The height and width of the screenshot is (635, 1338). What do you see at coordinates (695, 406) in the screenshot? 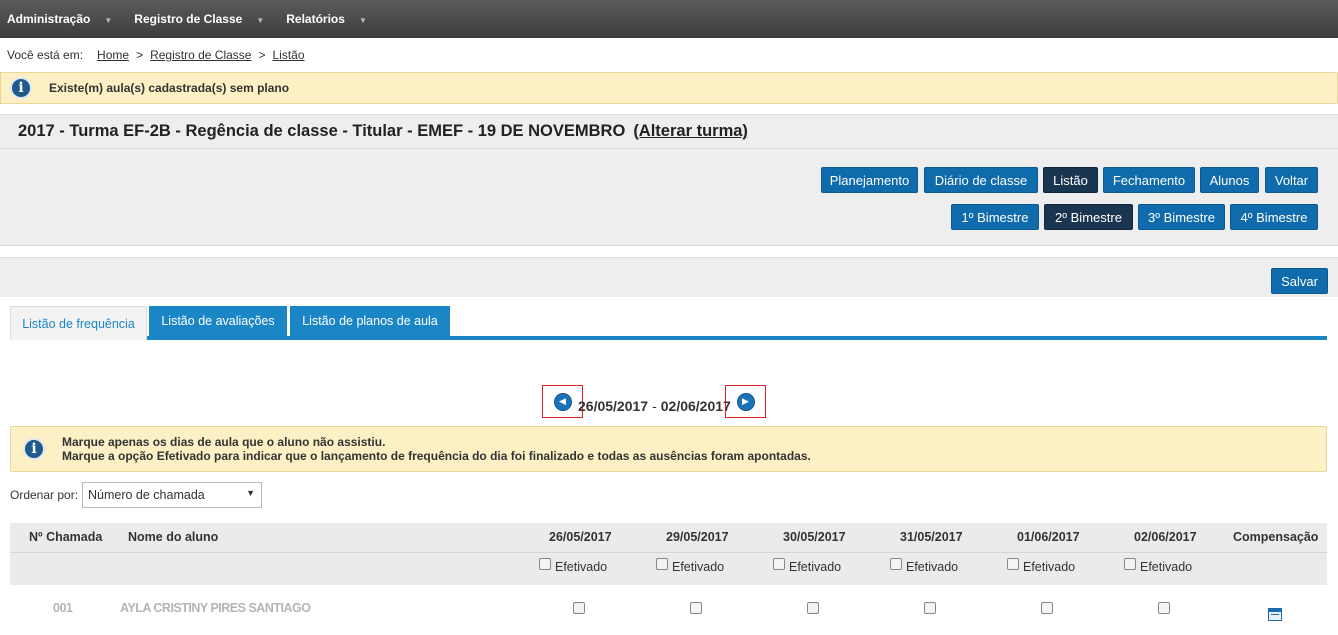
I see `date-end: 02/06/2017` at bounding box center [695, 406].